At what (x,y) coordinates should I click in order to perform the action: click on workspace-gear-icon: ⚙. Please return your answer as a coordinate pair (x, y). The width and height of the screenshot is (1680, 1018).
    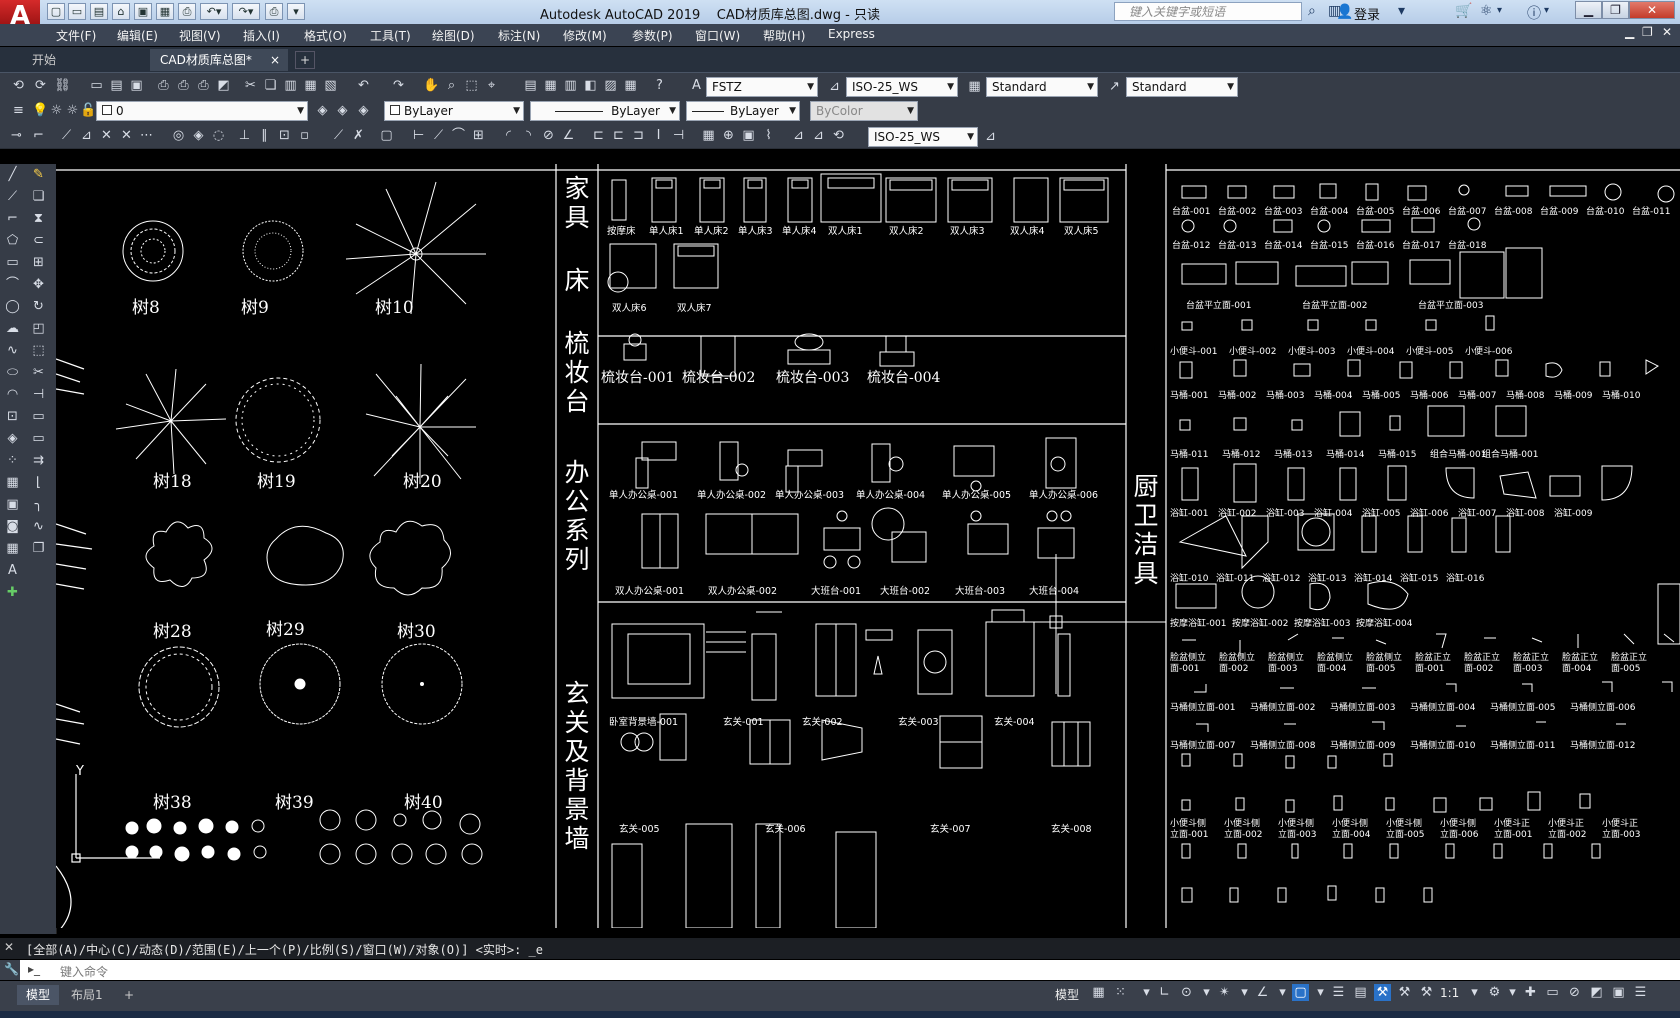
    Looking at the image, I should click on (1494, 992).